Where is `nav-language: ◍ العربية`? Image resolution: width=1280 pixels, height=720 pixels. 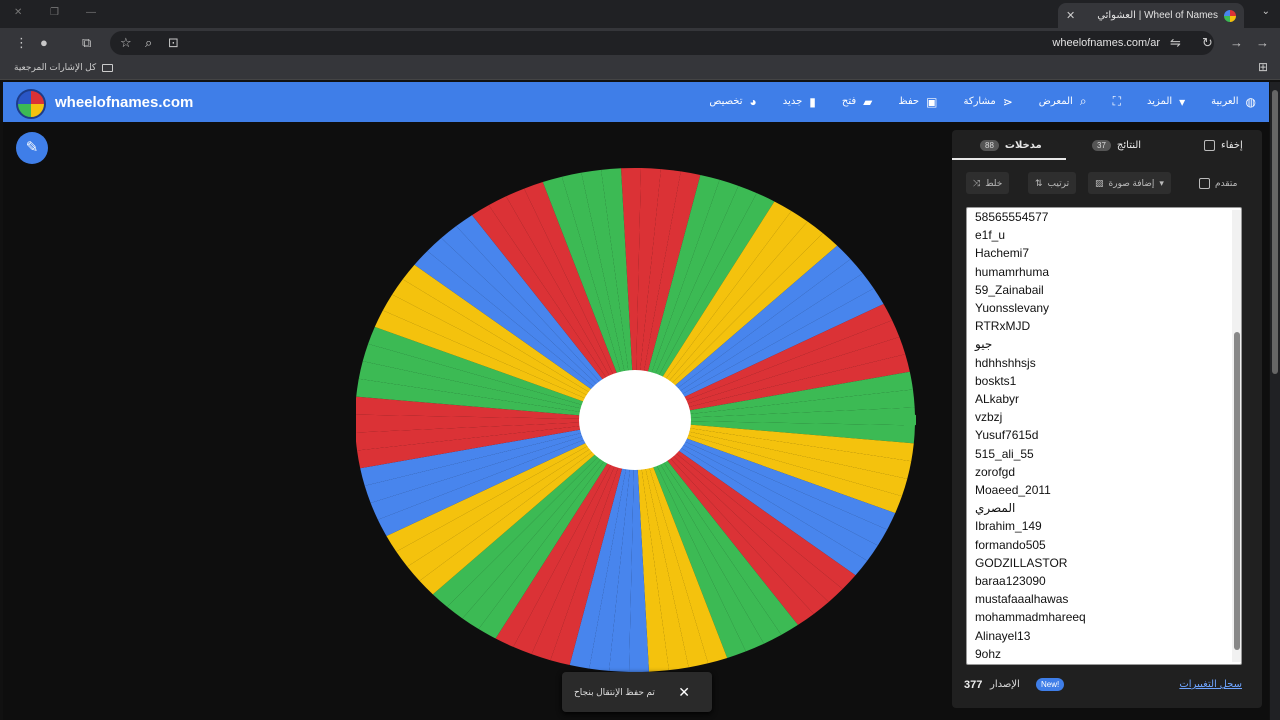
nav-language: ◍ العربية is located at coordinates (1233, 101).